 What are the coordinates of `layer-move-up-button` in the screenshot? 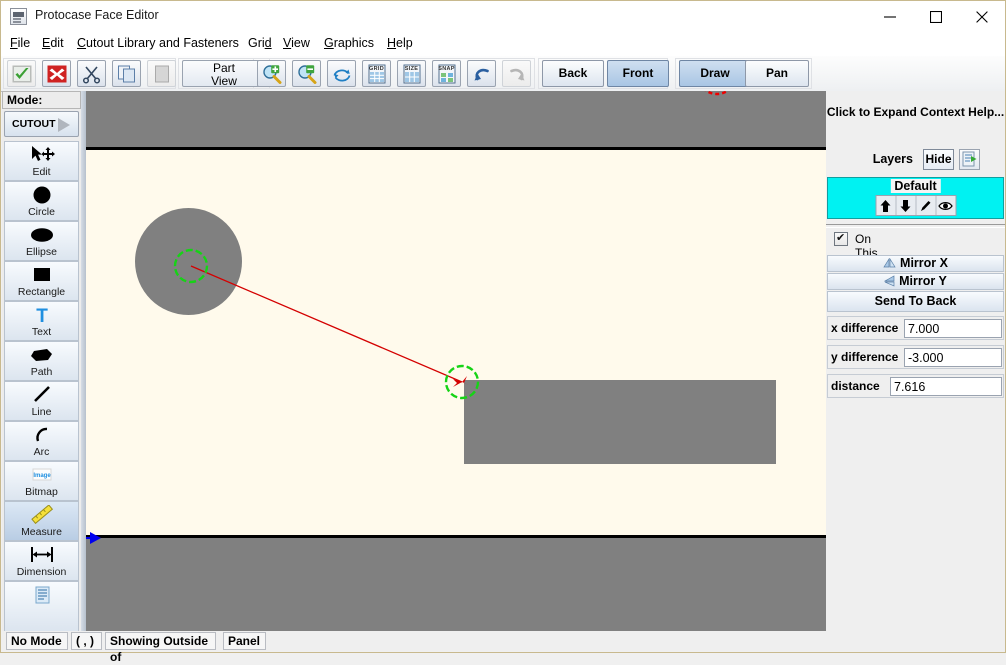 It's located at (886, 205).